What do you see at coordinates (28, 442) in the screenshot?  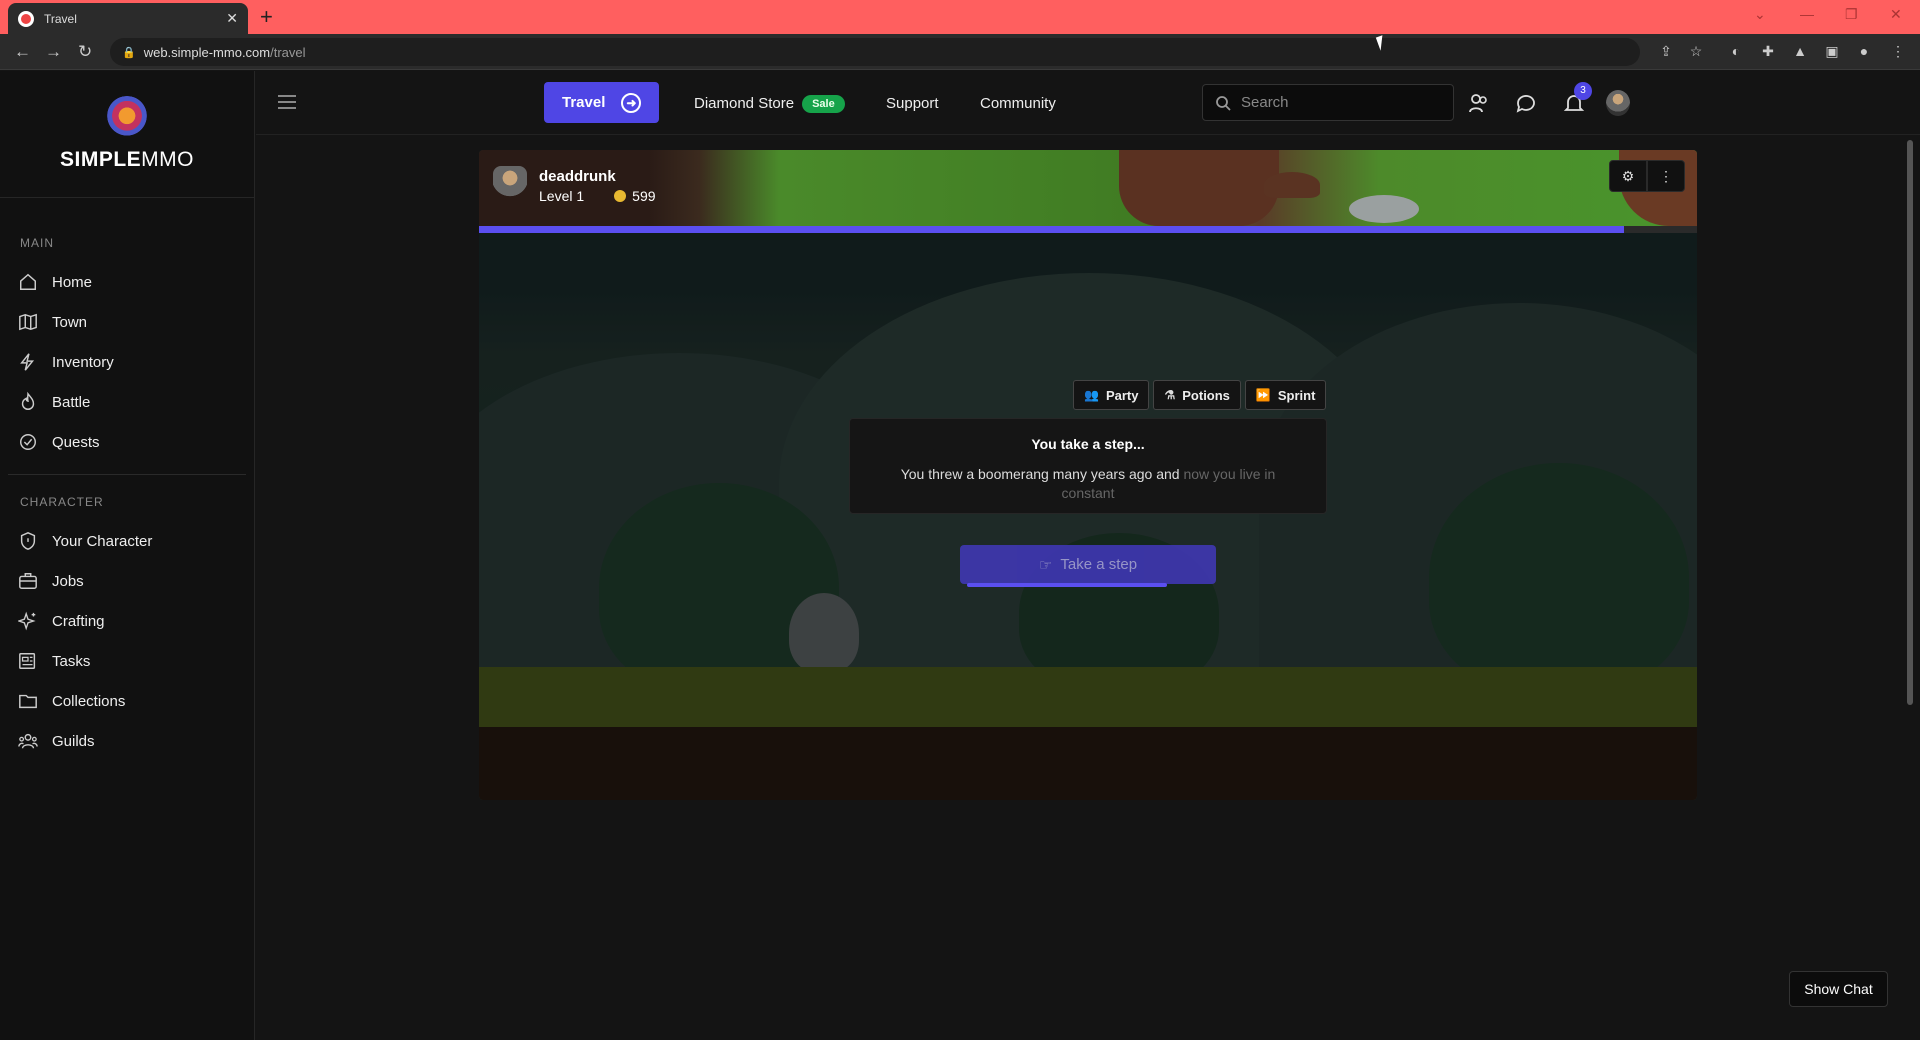 I see `check-circle-icon` at bounding box center [28, 442].